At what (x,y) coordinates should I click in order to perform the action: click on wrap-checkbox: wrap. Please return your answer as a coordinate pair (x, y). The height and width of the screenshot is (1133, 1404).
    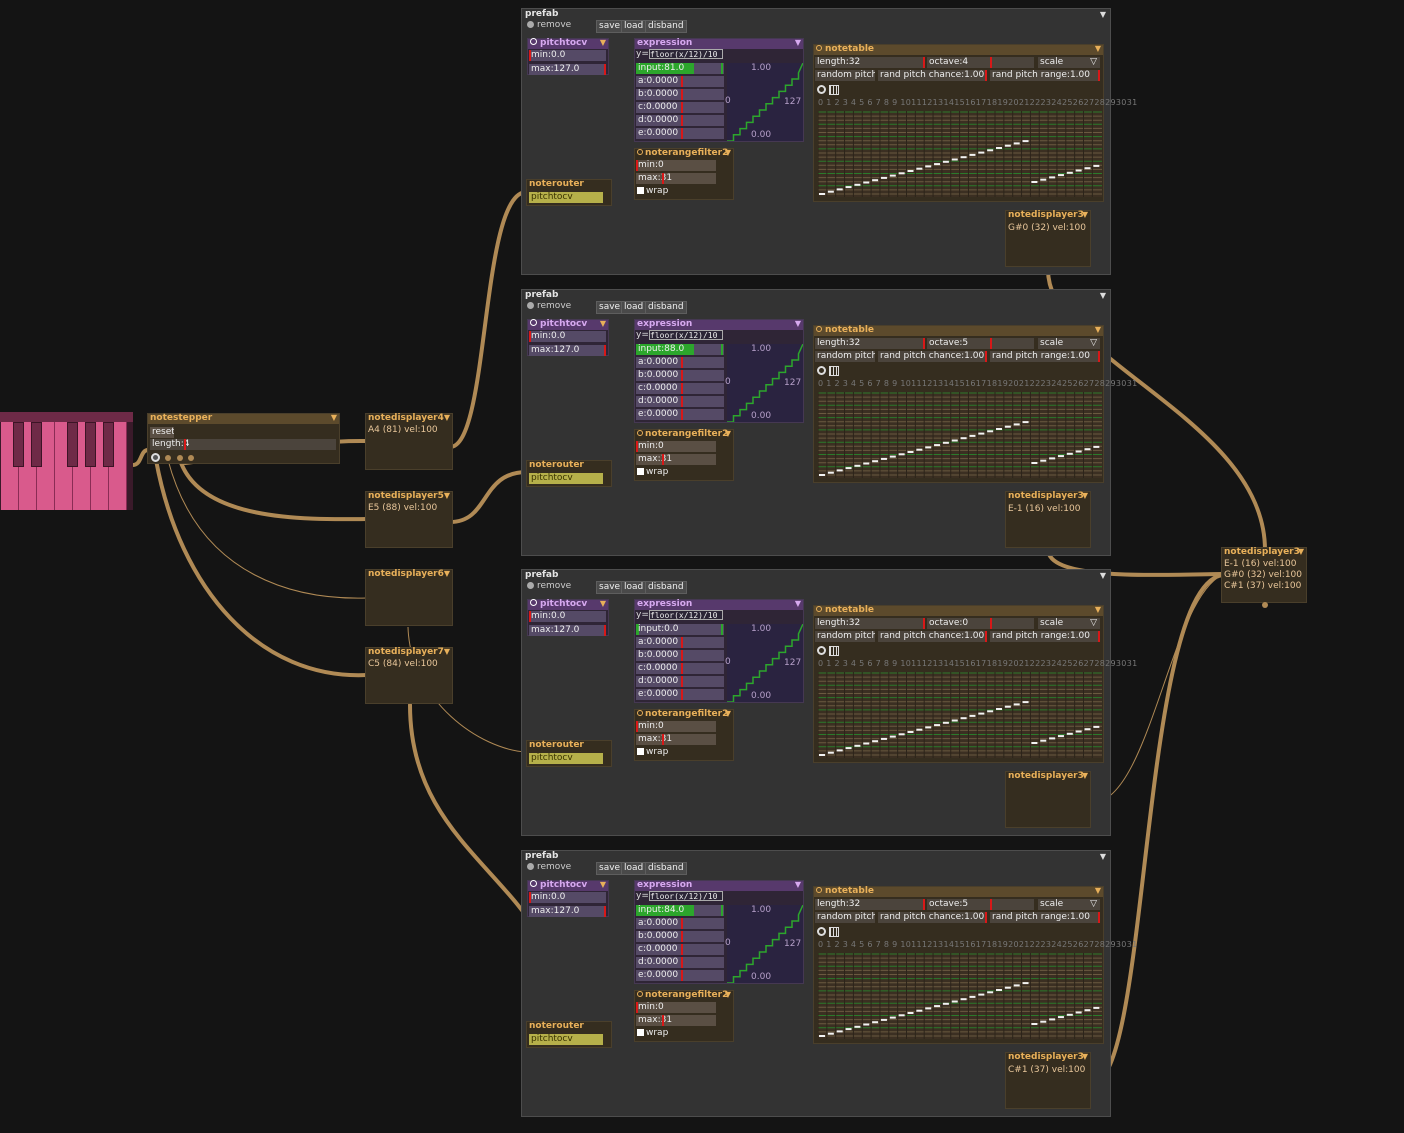
    Looking at the image, I should click on (652, 191).